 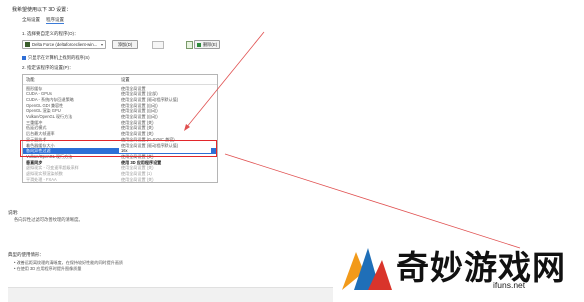 I want to click on column-header-feature: 功能, so click(x=30, y=79).